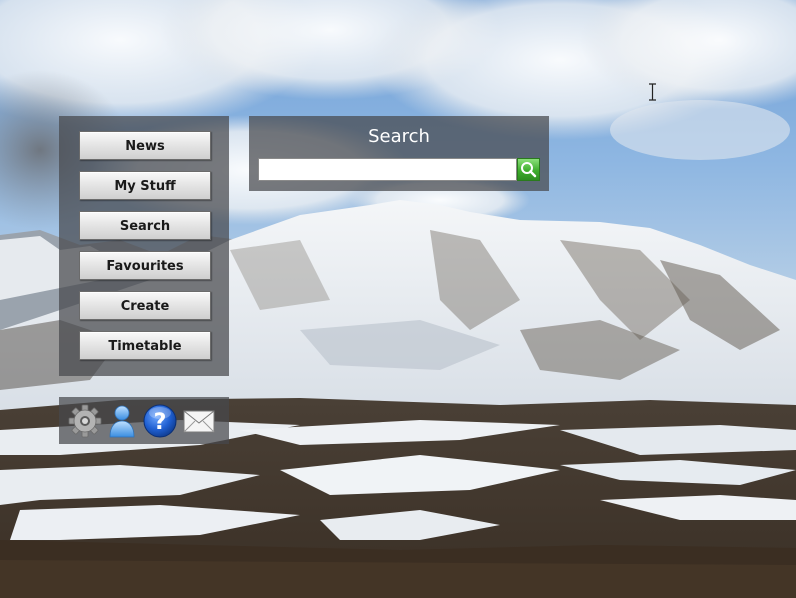  I want to click on magnifier-icon, so click(529, 170).